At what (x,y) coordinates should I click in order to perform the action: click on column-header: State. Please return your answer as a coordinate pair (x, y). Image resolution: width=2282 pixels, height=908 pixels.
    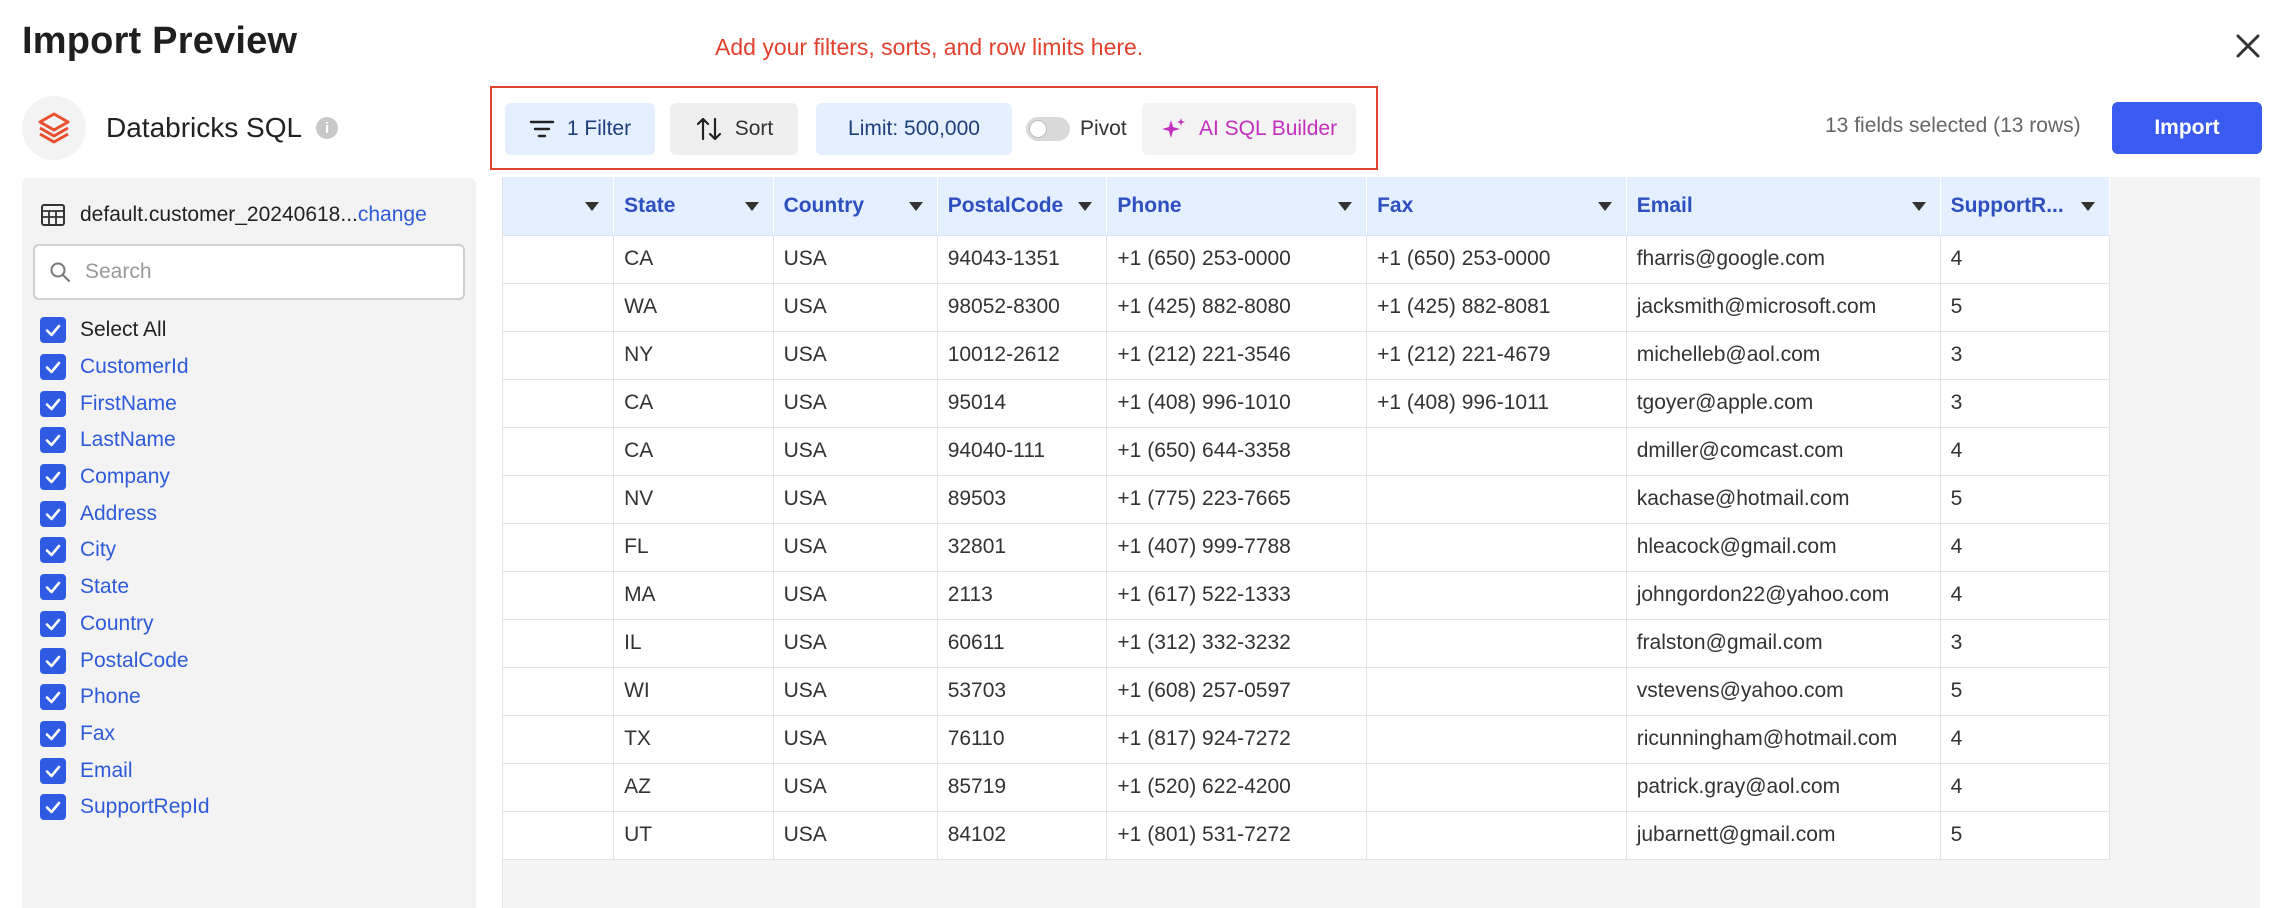
    Looking at the image, I should click on (693, 206).